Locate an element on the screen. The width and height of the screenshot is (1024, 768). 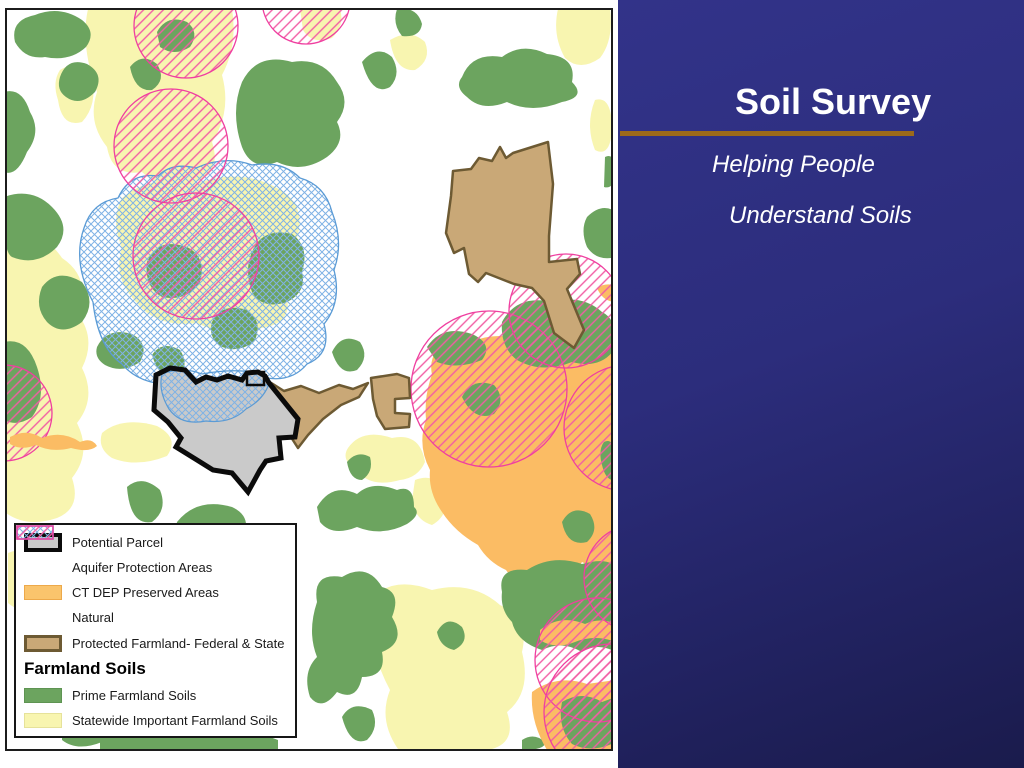
title-rule is located at coordinates (767, 133).